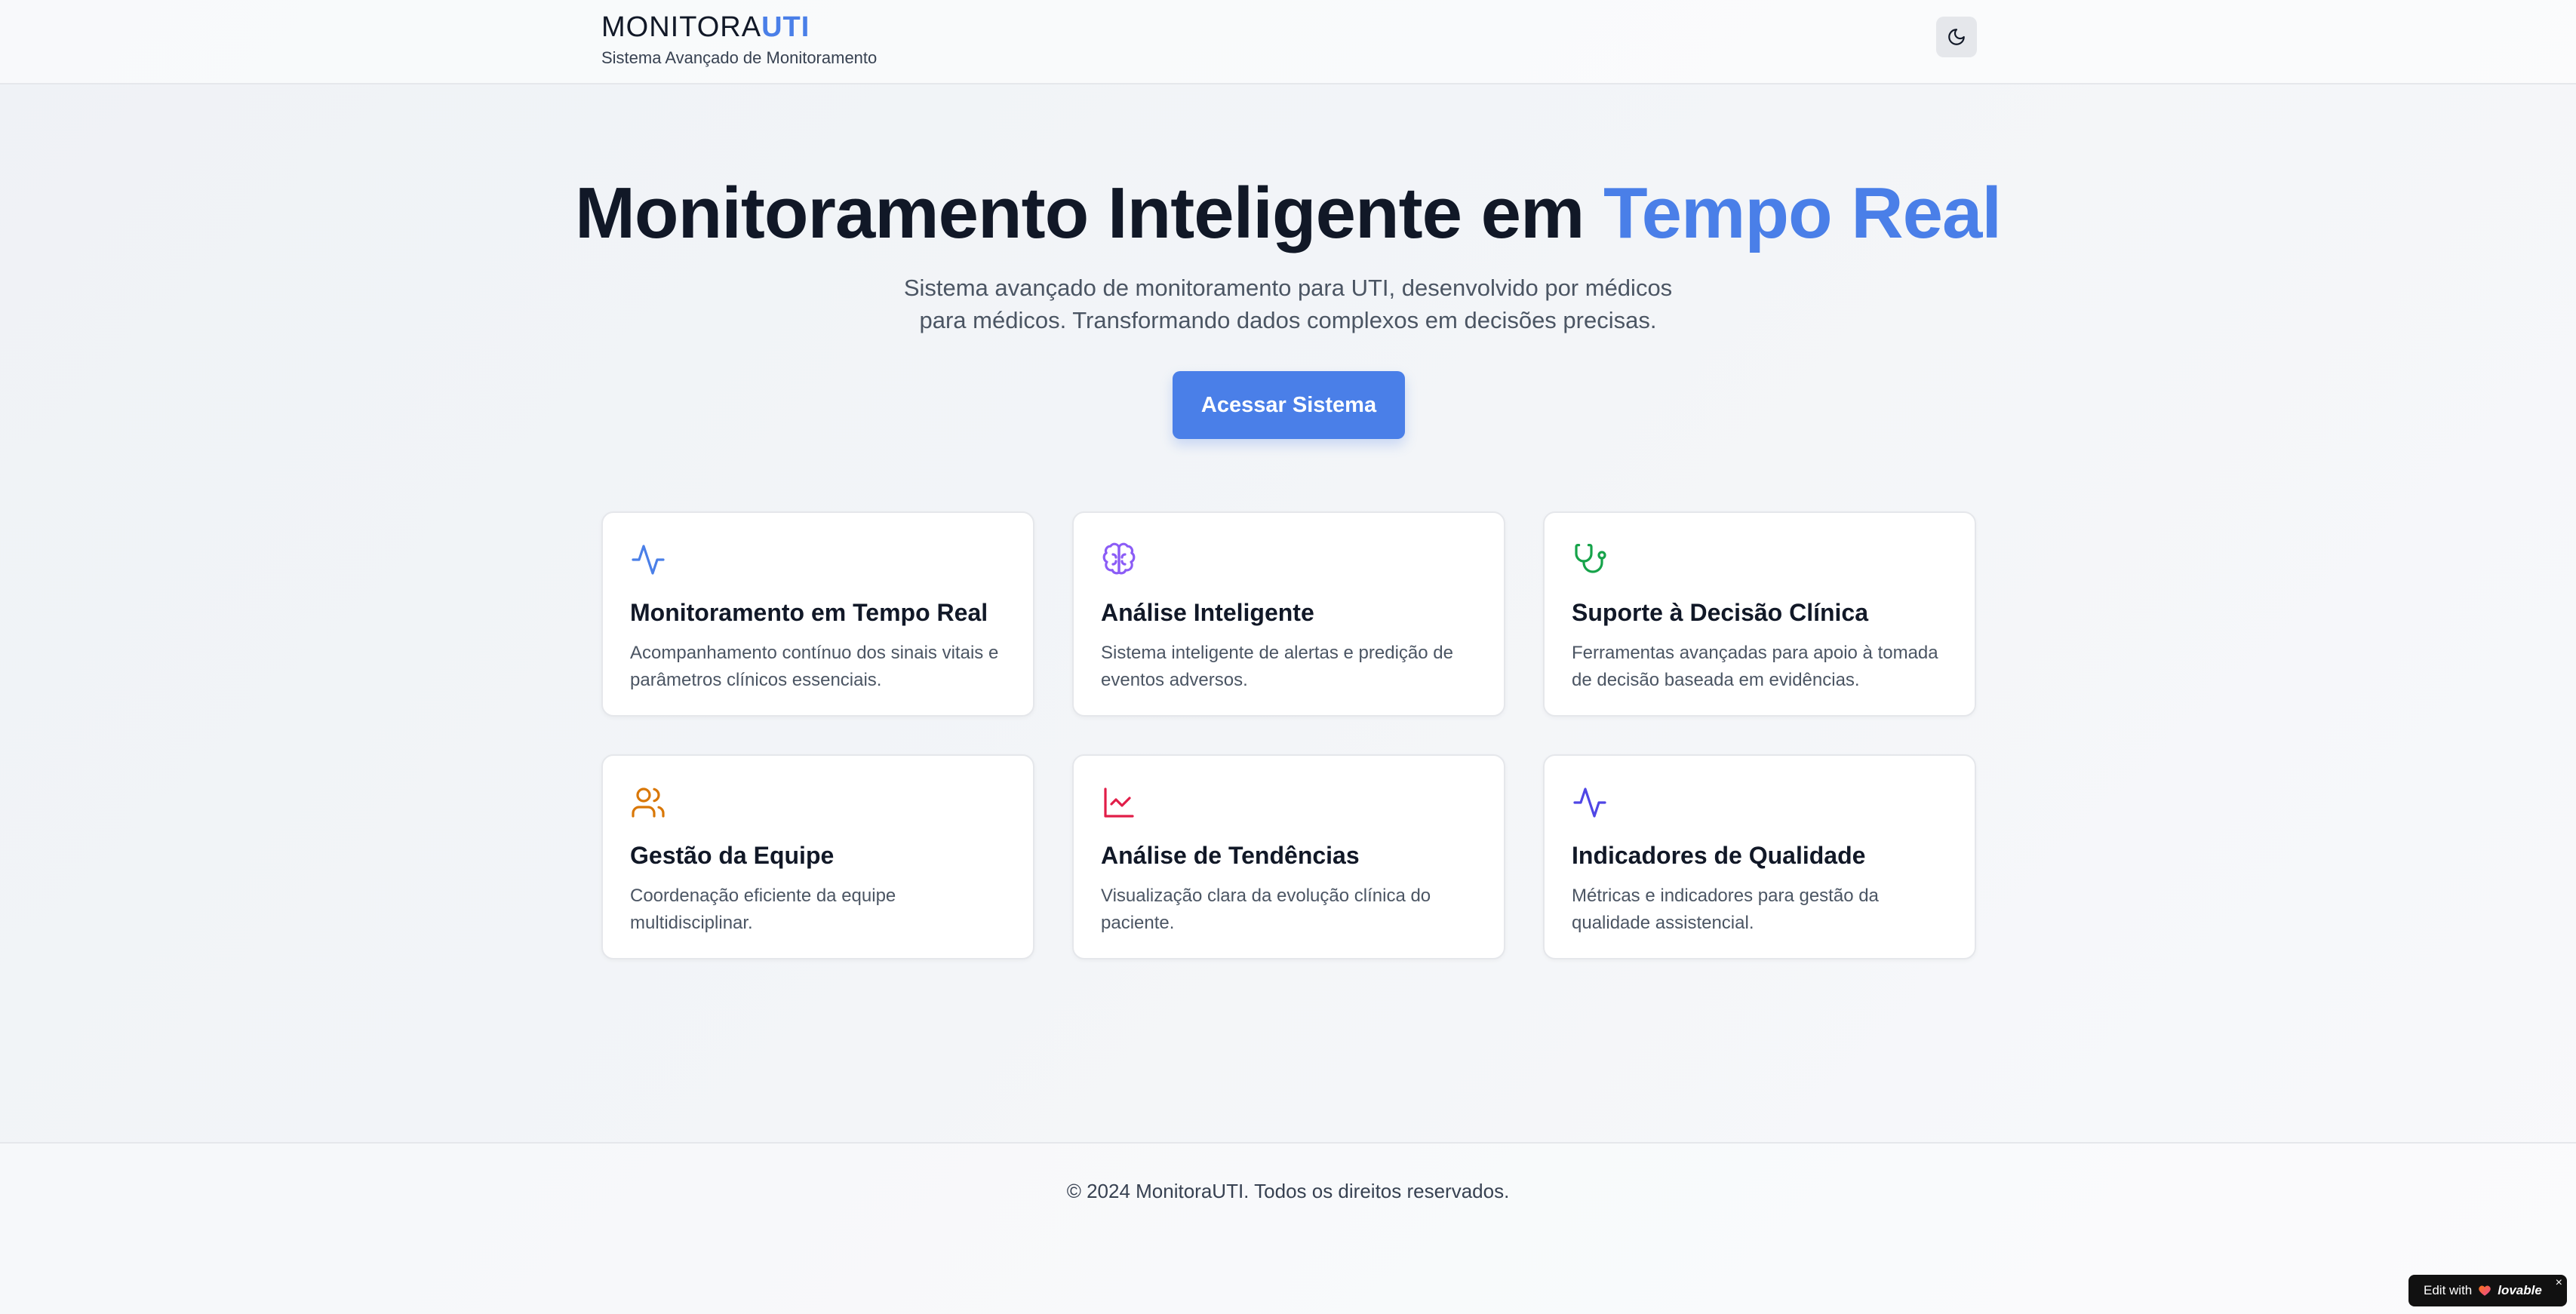 The image size is (2576, 1314). What do you see at coordinates (2448, 1290) in the screenshot?
I see `badge-prefix: Edit with` at bounding box center [2448, 1290].